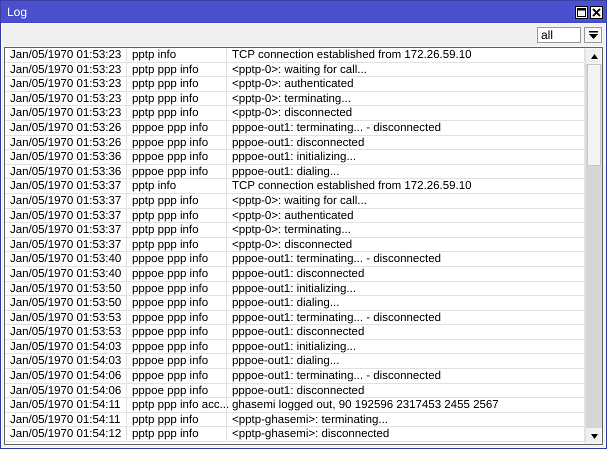 This screenshot has width=607, height=449. I want to click on log-row: Jan/05/1970 01:53:26 pppoe ppp info pppoe-out1: disconnected, so click(295, 143).